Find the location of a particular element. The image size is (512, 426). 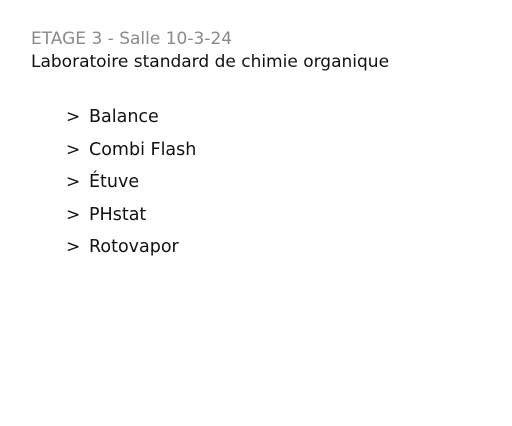

equipment-item-balance: > Balance is located at coordinates (131, 117).